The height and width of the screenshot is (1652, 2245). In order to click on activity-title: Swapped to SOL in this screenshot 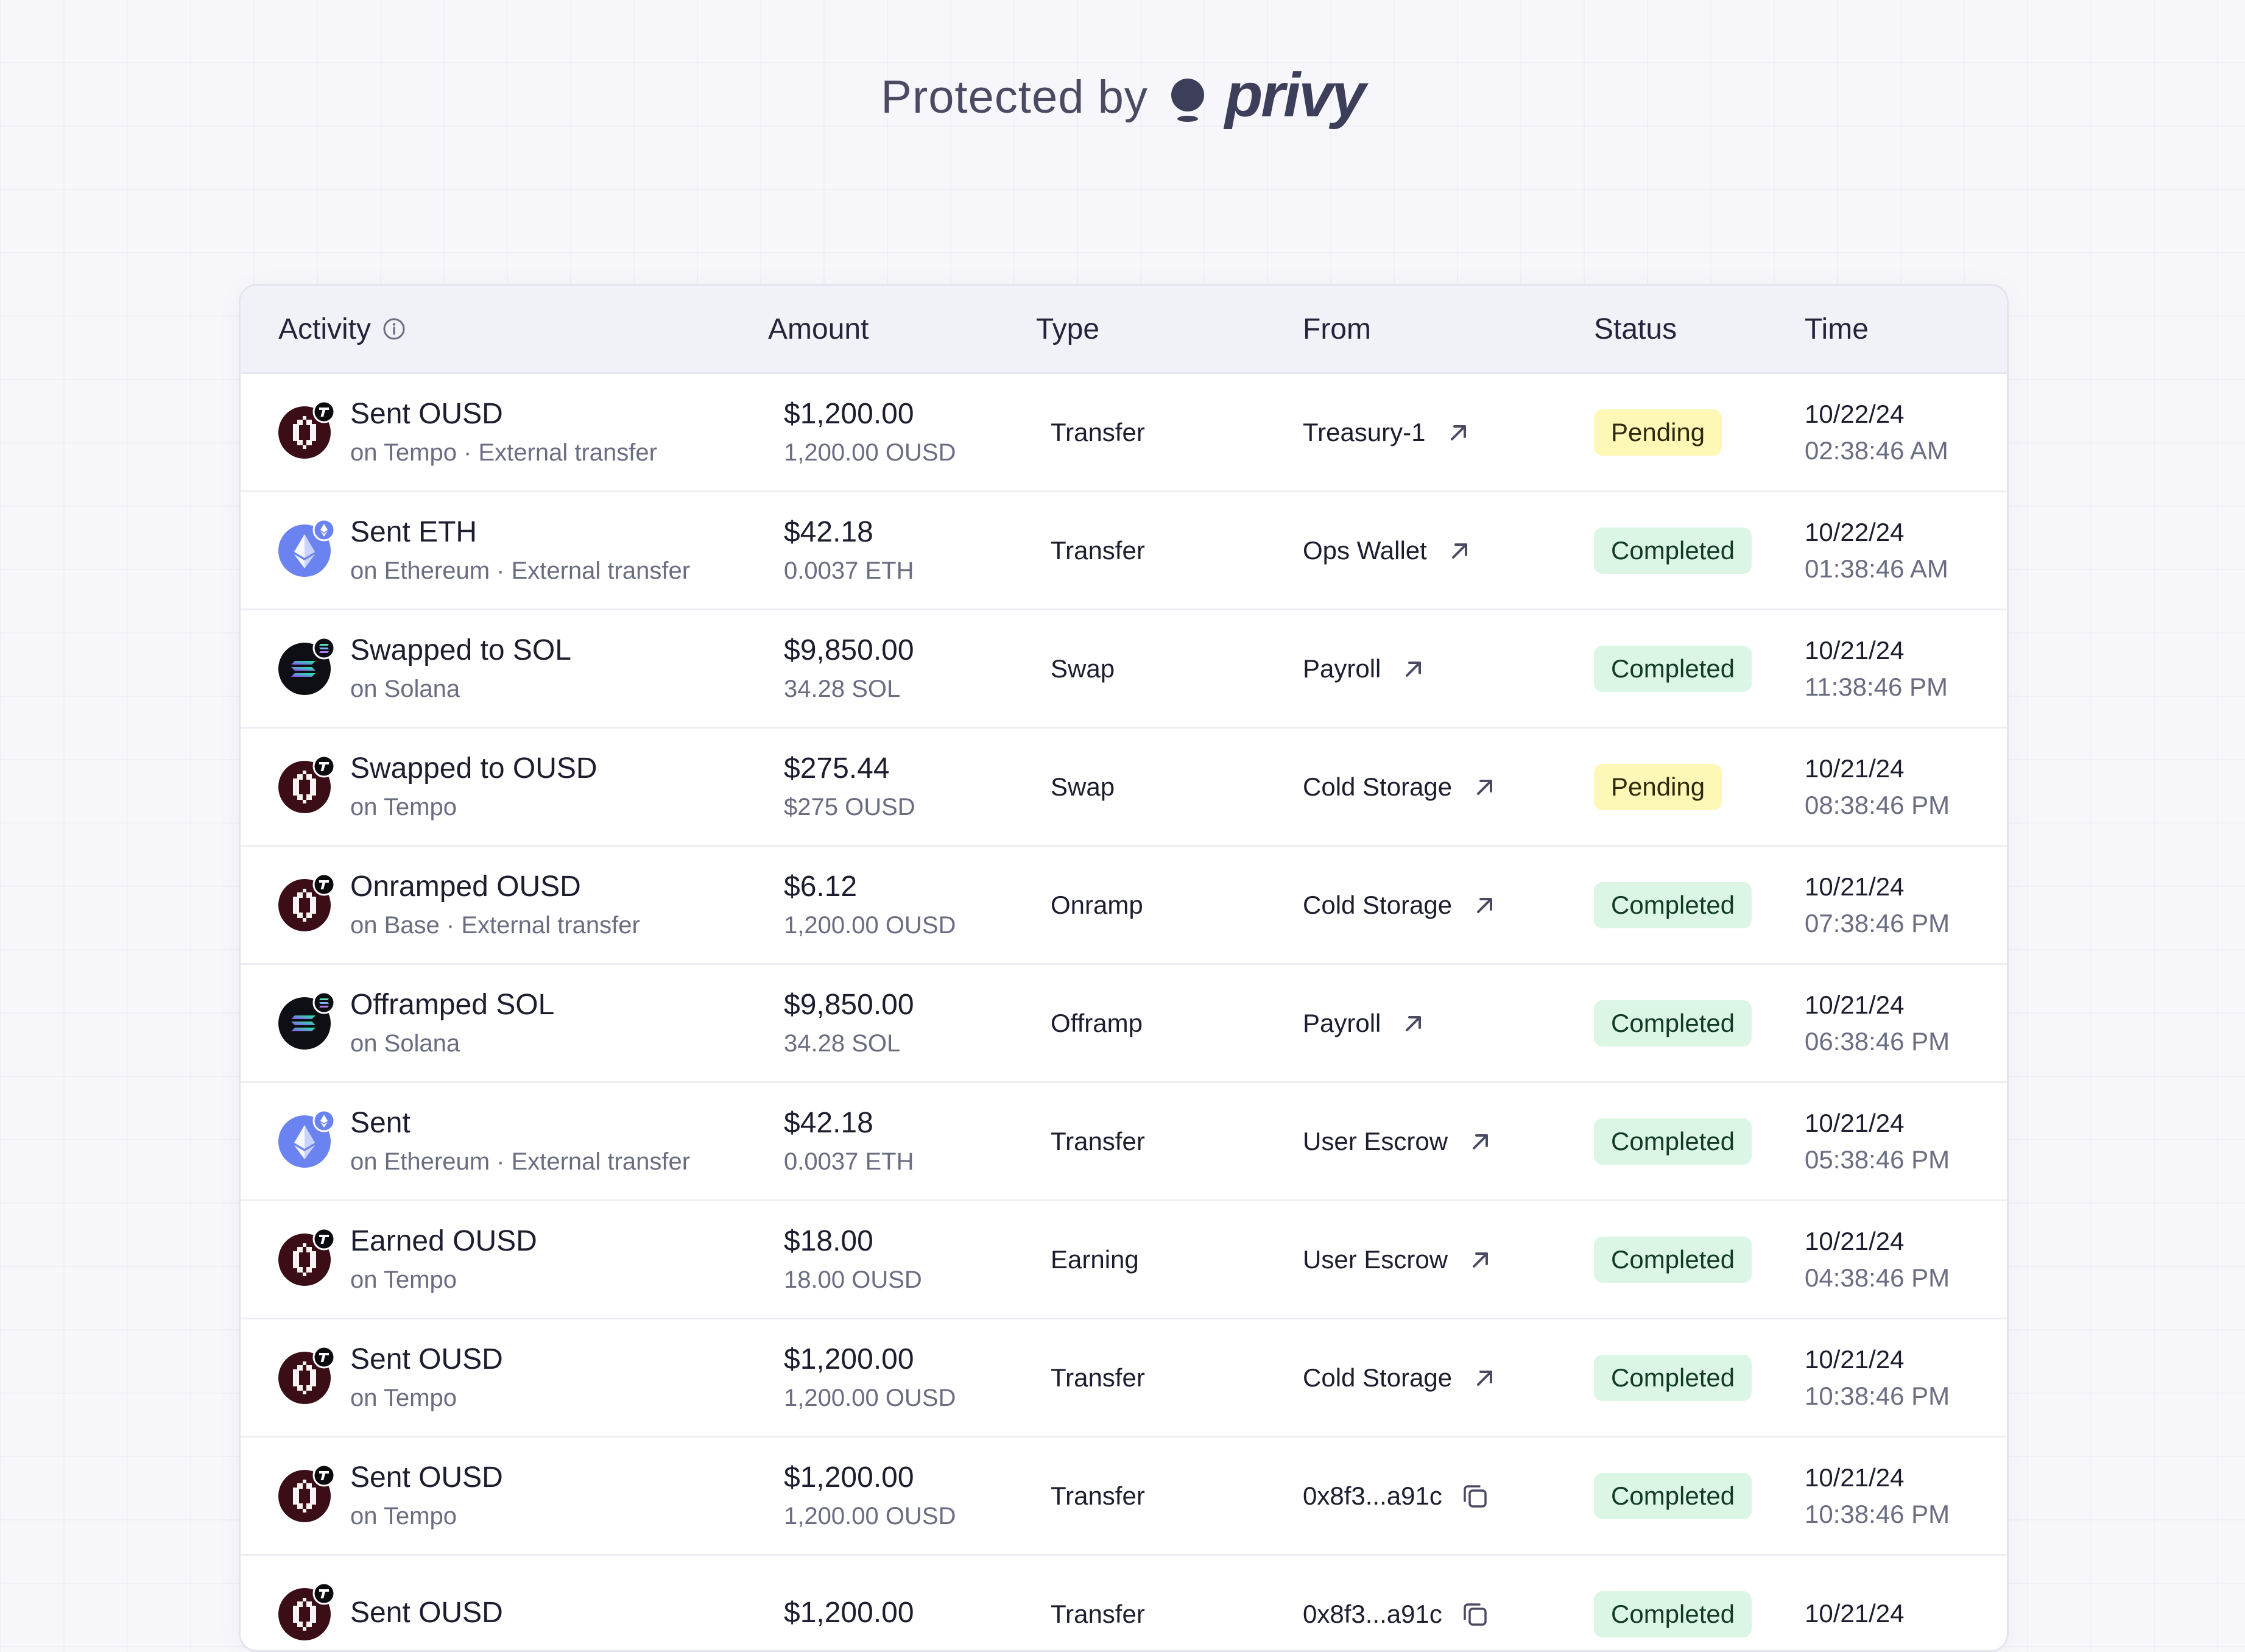, I will do `click(460, 650)`.